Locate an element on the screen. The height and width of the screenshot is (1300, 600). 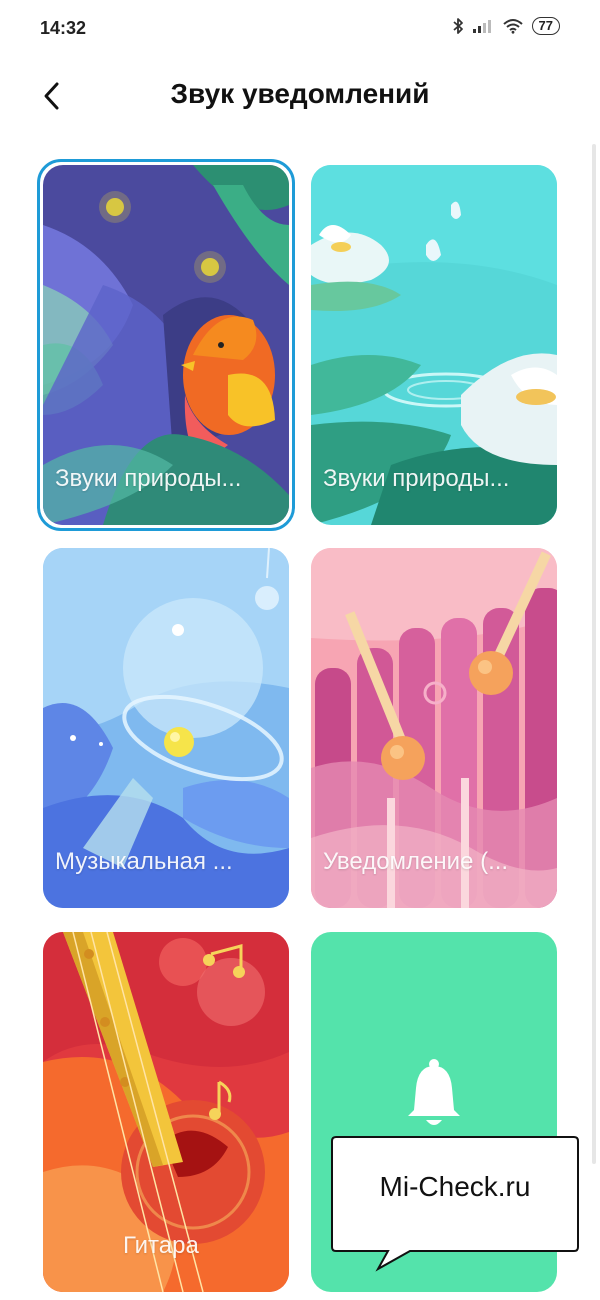
status-icons: 77 is located at coordinates (506, 26).